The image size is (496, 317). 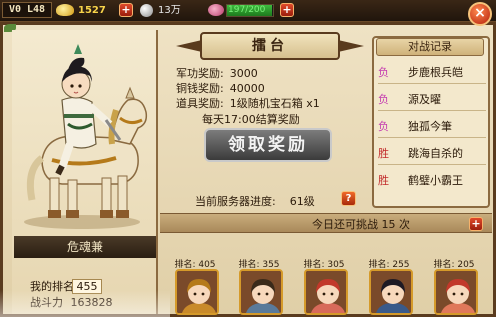 What do you see at coordinates (92, 10) in the screenshot?
I see `gold-amount: 1527` at bounding box center [92, 10].